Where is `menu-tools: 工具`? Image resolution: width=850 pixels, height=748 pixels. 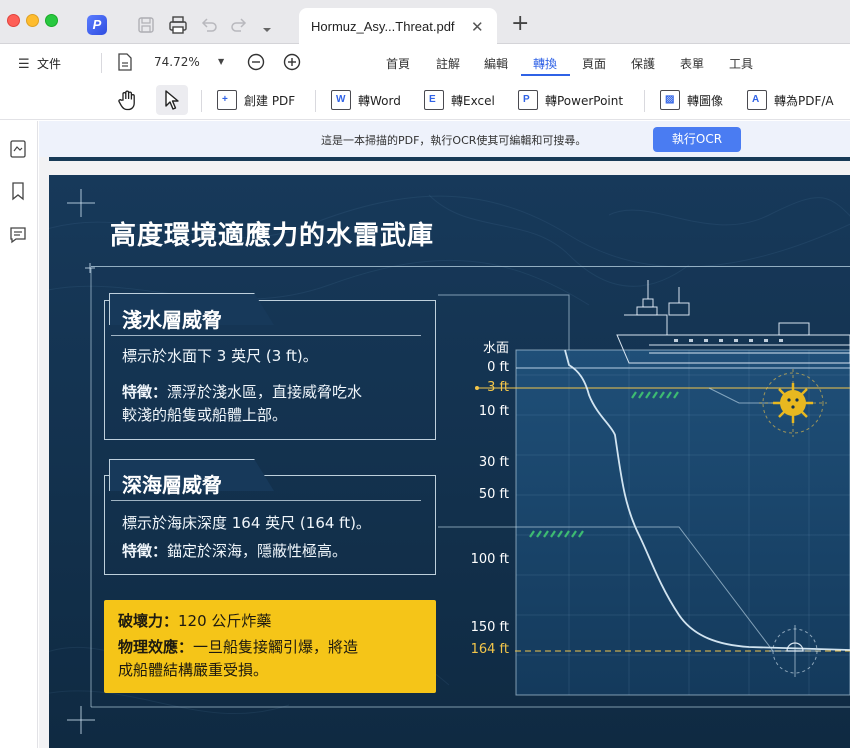 menu-tools: 工具 is located at coordinates (741, 63).